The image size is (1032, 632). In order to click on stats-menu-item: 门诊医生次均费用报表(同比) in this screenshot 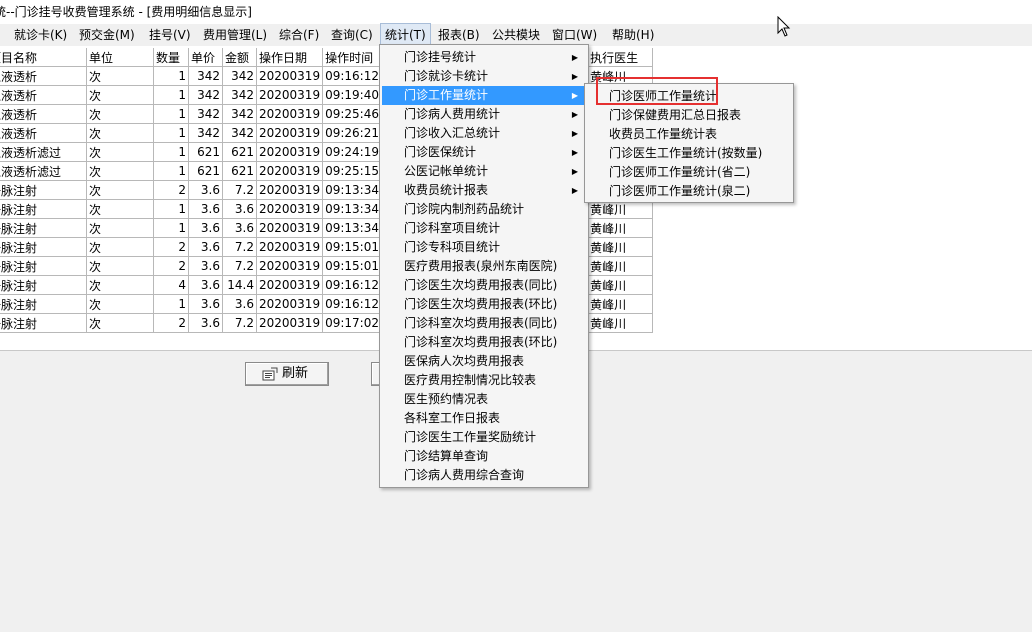, I will do `click(484, 285)`.